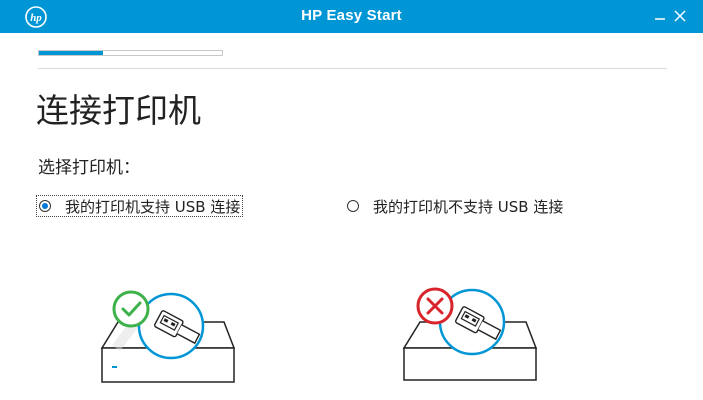 The height and width of the screenshot is (400, 703). What do you see at coordinates (435, 306) in the screenshot?
I see `x-circle-icon` at bounding box center [435, 306].